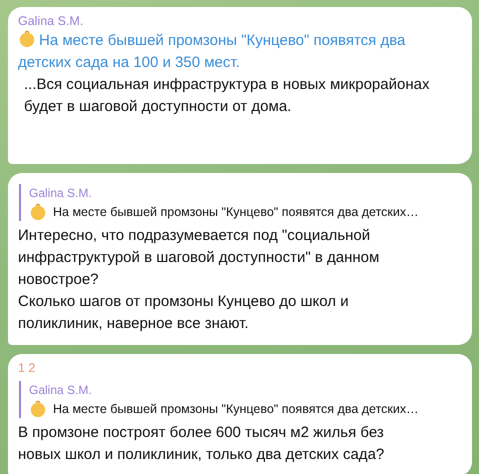 Image resolution: width=479 pixels, height=474 pixels. Describe the element at coordinates (240, 21) in the screenshot. I see `sender-name: Galina S.M.` at that location.